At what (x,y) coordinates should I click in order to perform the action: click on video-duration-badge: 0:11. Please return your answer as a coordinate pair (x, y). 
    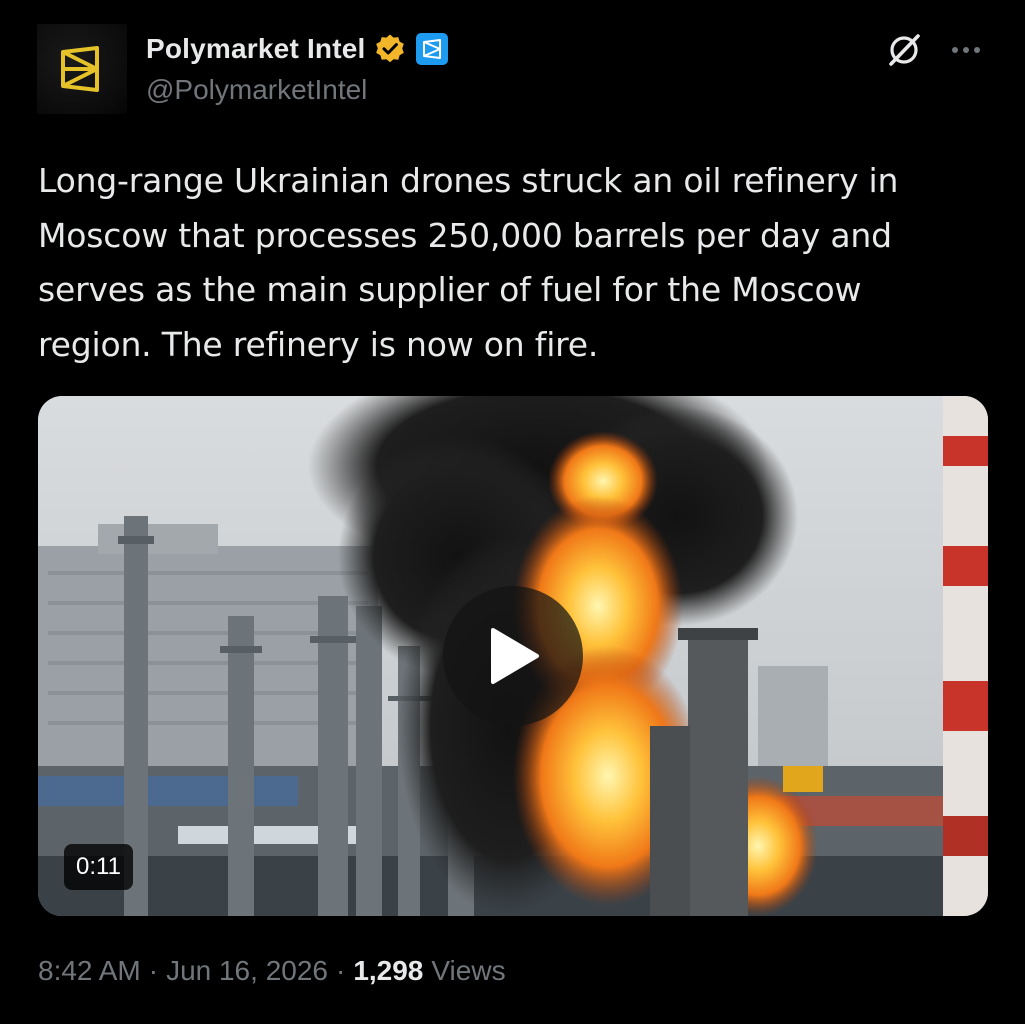
    Looking at the image, I should click on (98, 867).